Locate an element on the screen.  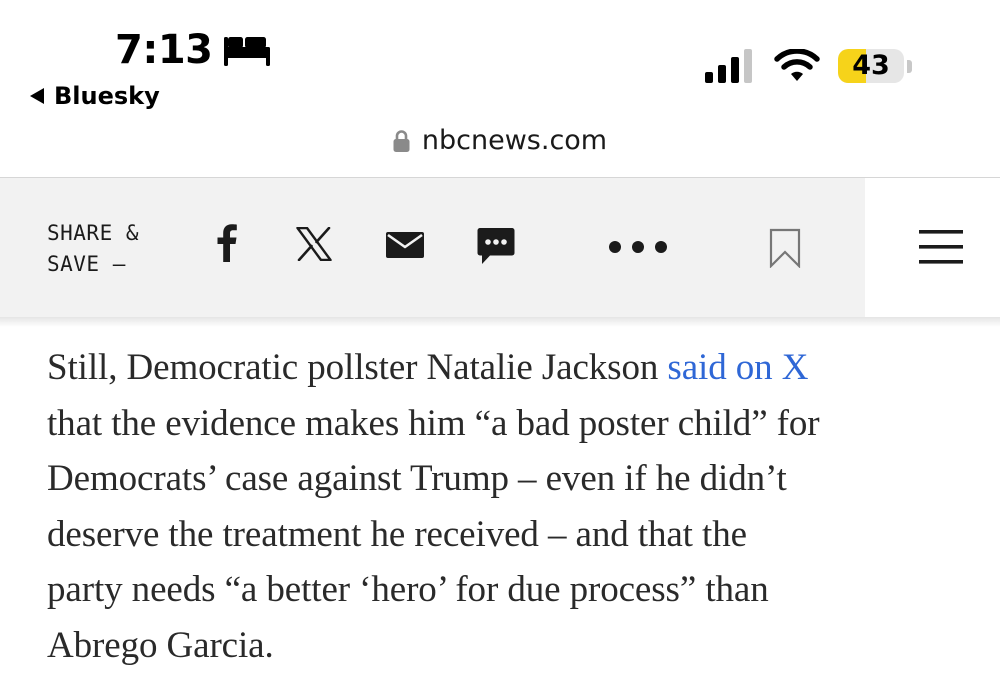
url-text: nbcnews.com is located at coordinates (514, 140).